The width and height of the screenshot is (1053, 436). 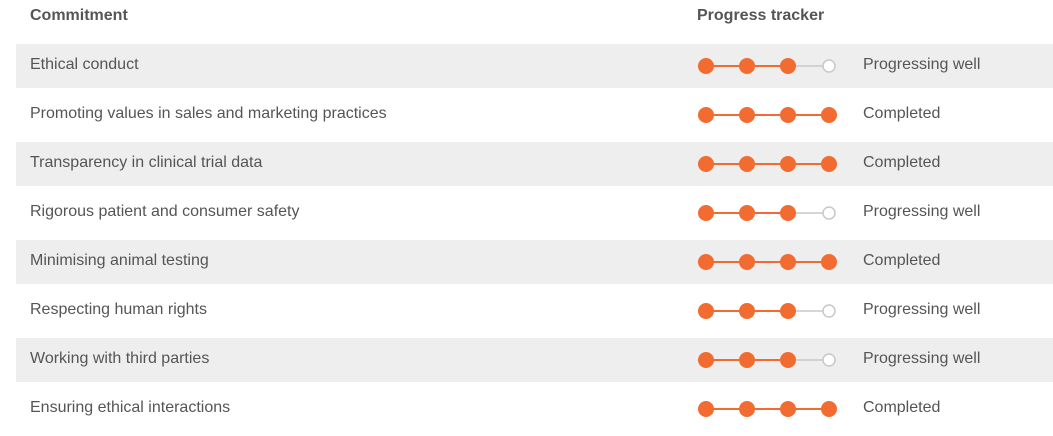 I want to click on commitment-label: Rigorous patient and consumer safety, so click(x=165, y=211).